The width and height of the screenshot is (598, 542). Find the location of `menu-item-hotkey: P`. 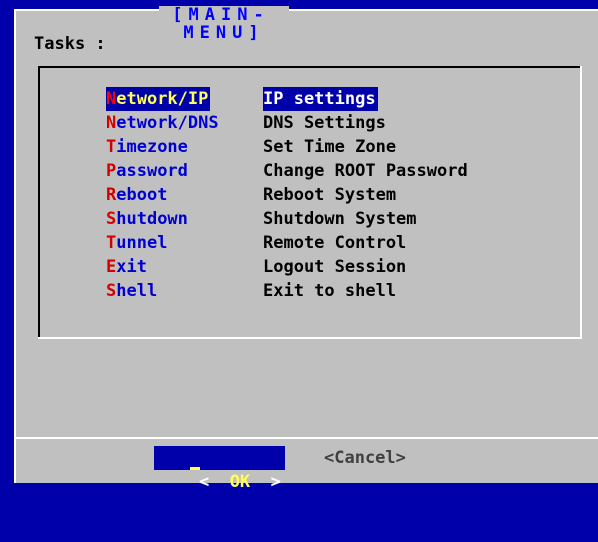

menu-item-hotkey: P is located at coordinates (111, 171).